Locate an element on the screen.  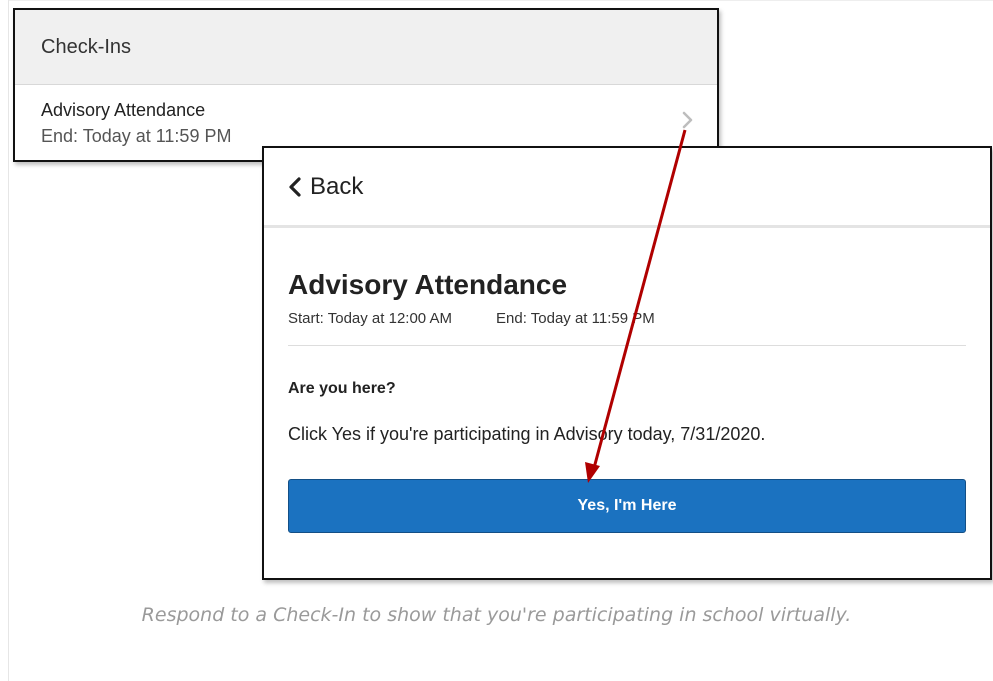
back-button: Back is located at coordinates (325, 187).